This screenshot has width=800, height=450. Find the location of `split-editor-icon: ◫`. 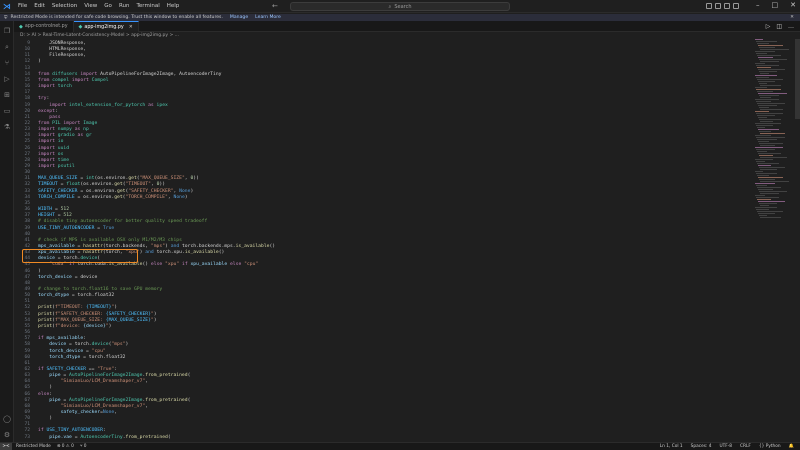

split-editor-icon: ◫ is located at coordinates (779, 26).